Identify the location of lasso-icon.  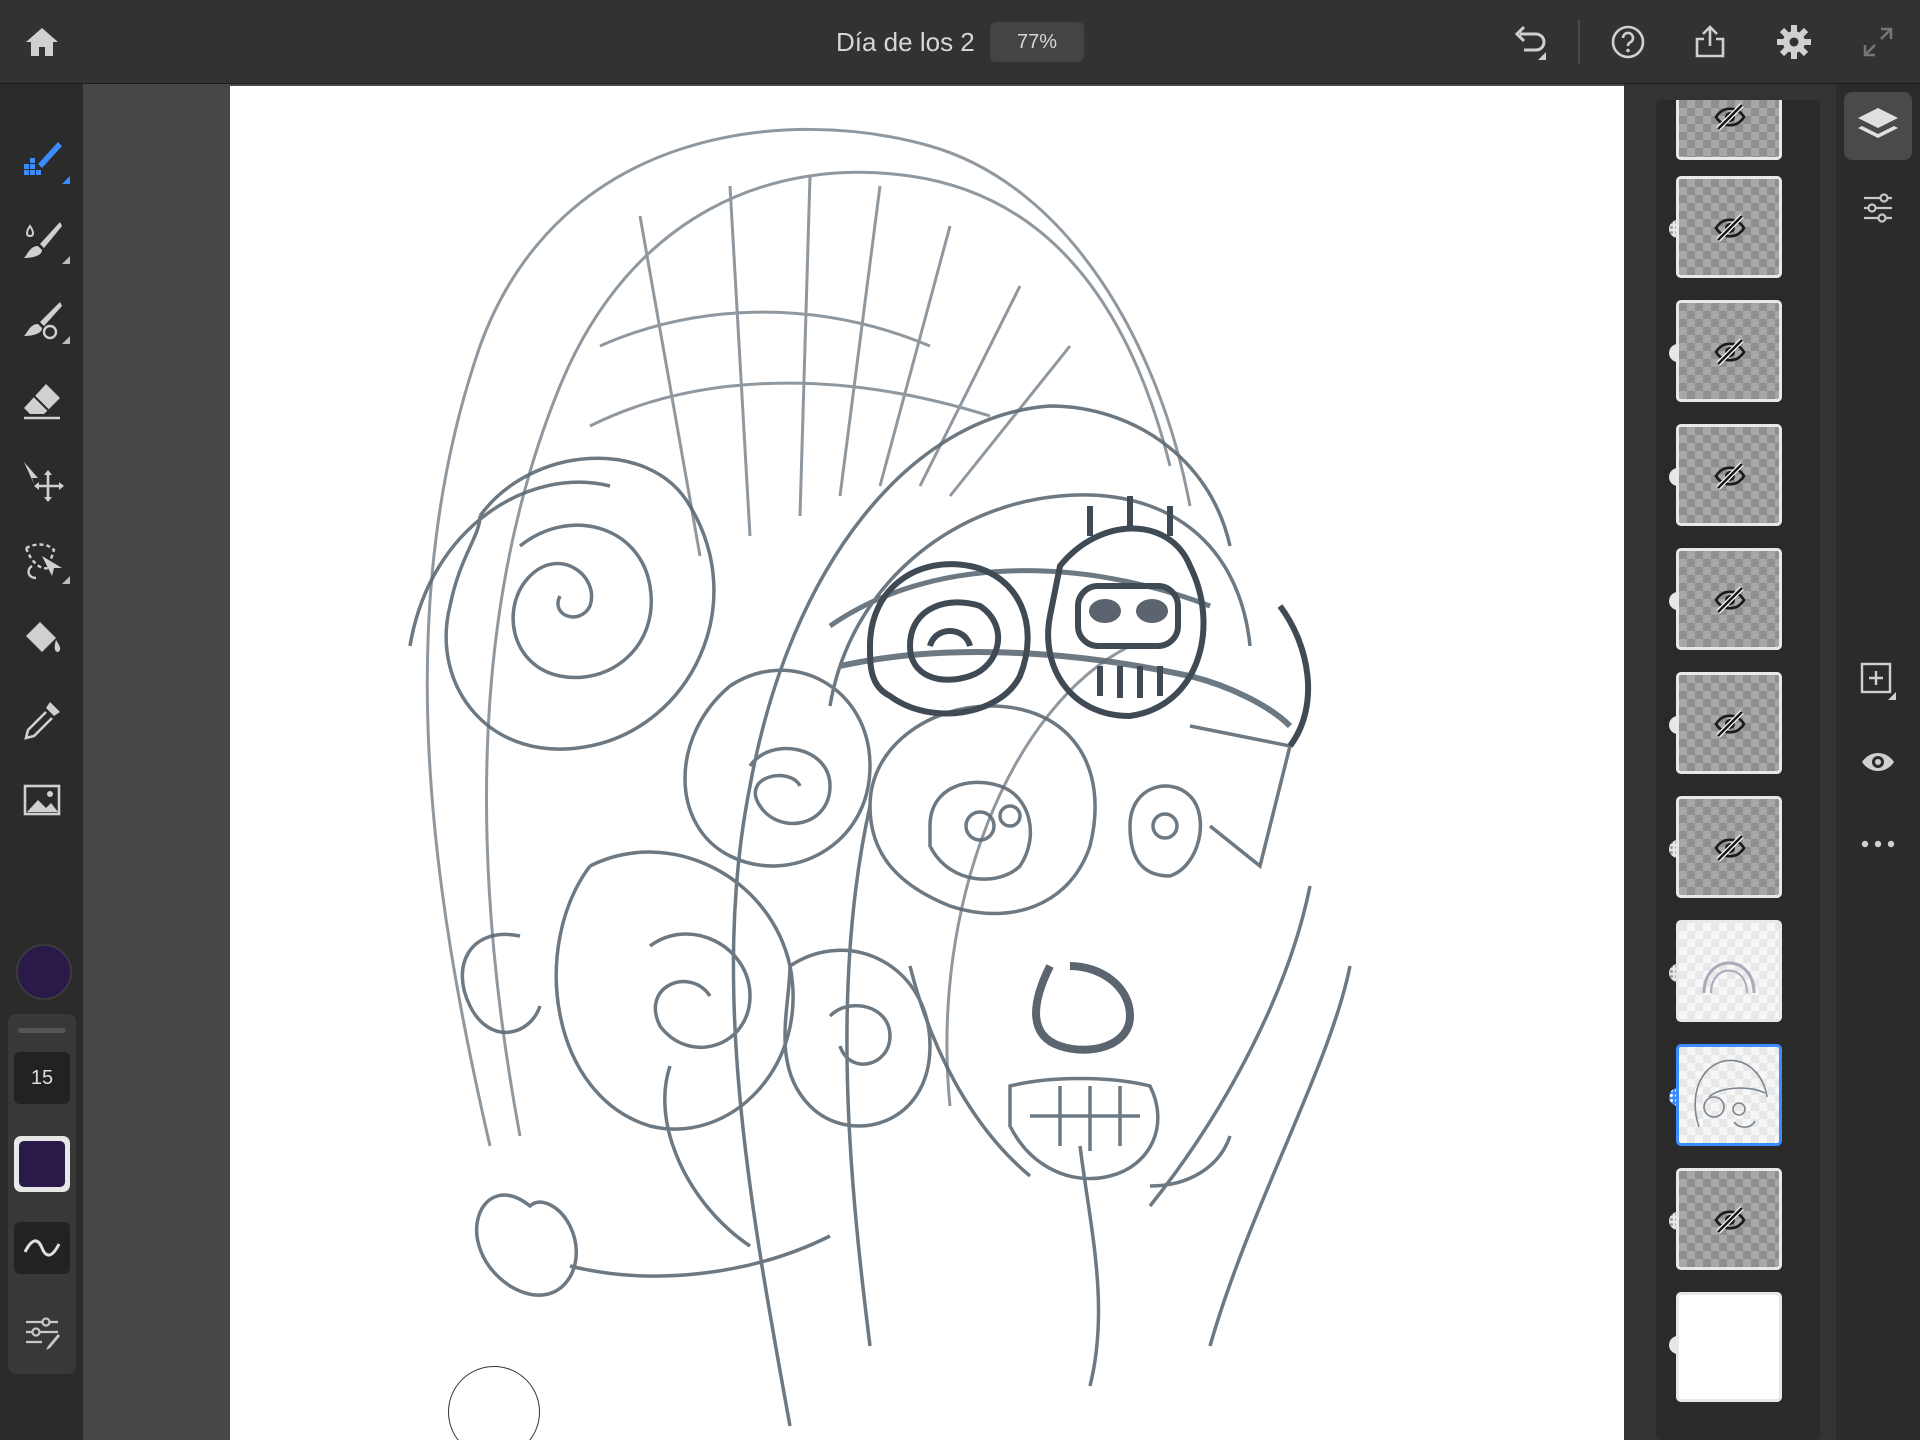
(43, 561).